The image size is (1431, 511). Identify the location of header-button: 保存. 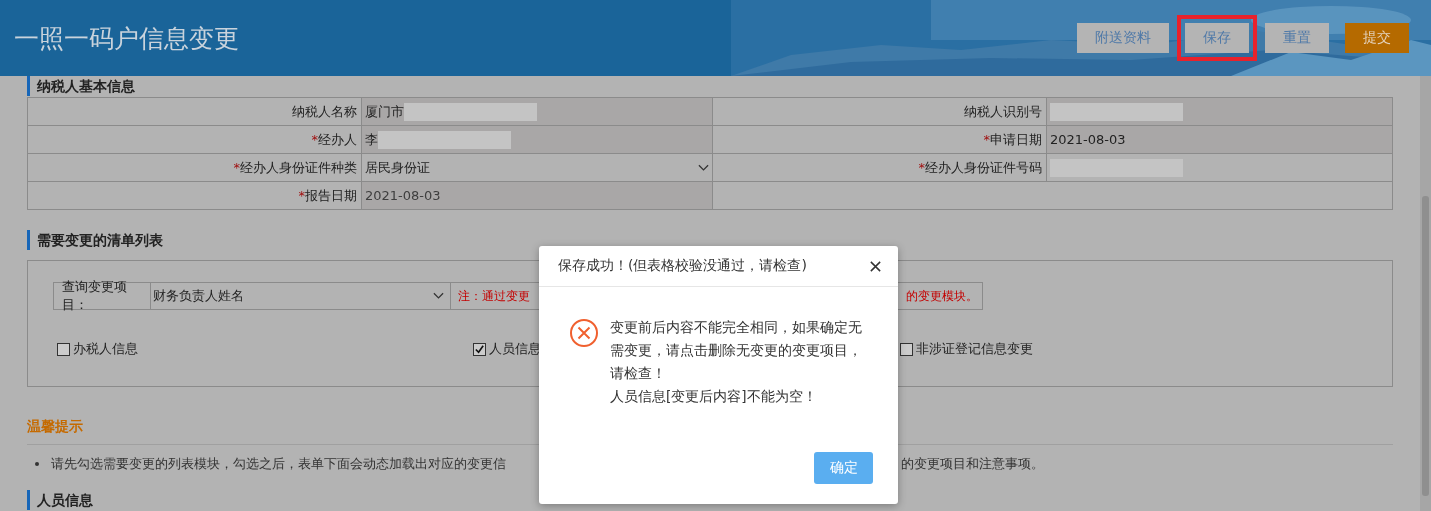
(1217, 38).